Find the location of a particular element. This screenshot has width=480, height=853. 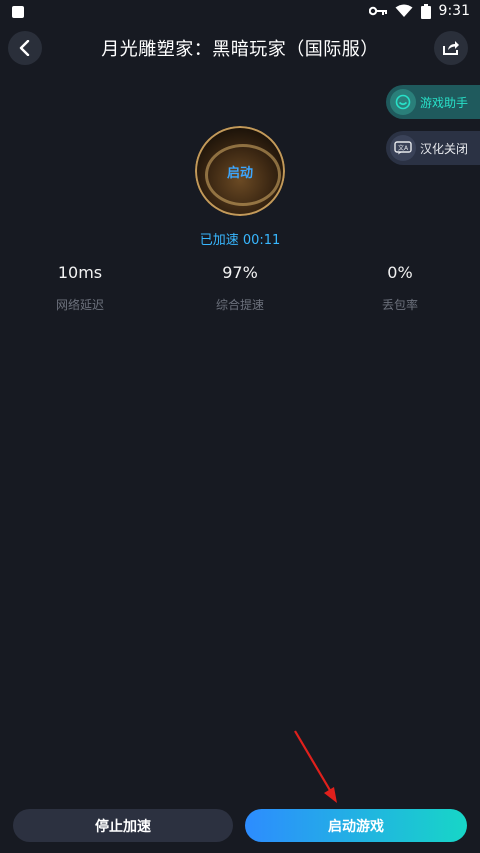

chevron-left-icon is located at coordinates (24, 48).